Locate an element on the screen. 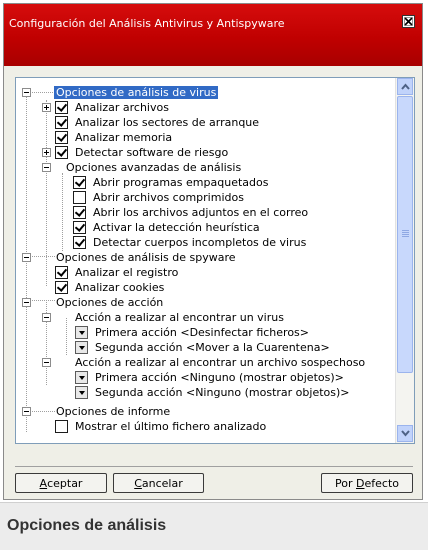 The image size is (428, 550). node-label: Analizar el registro is located at coordinates (127, 272).